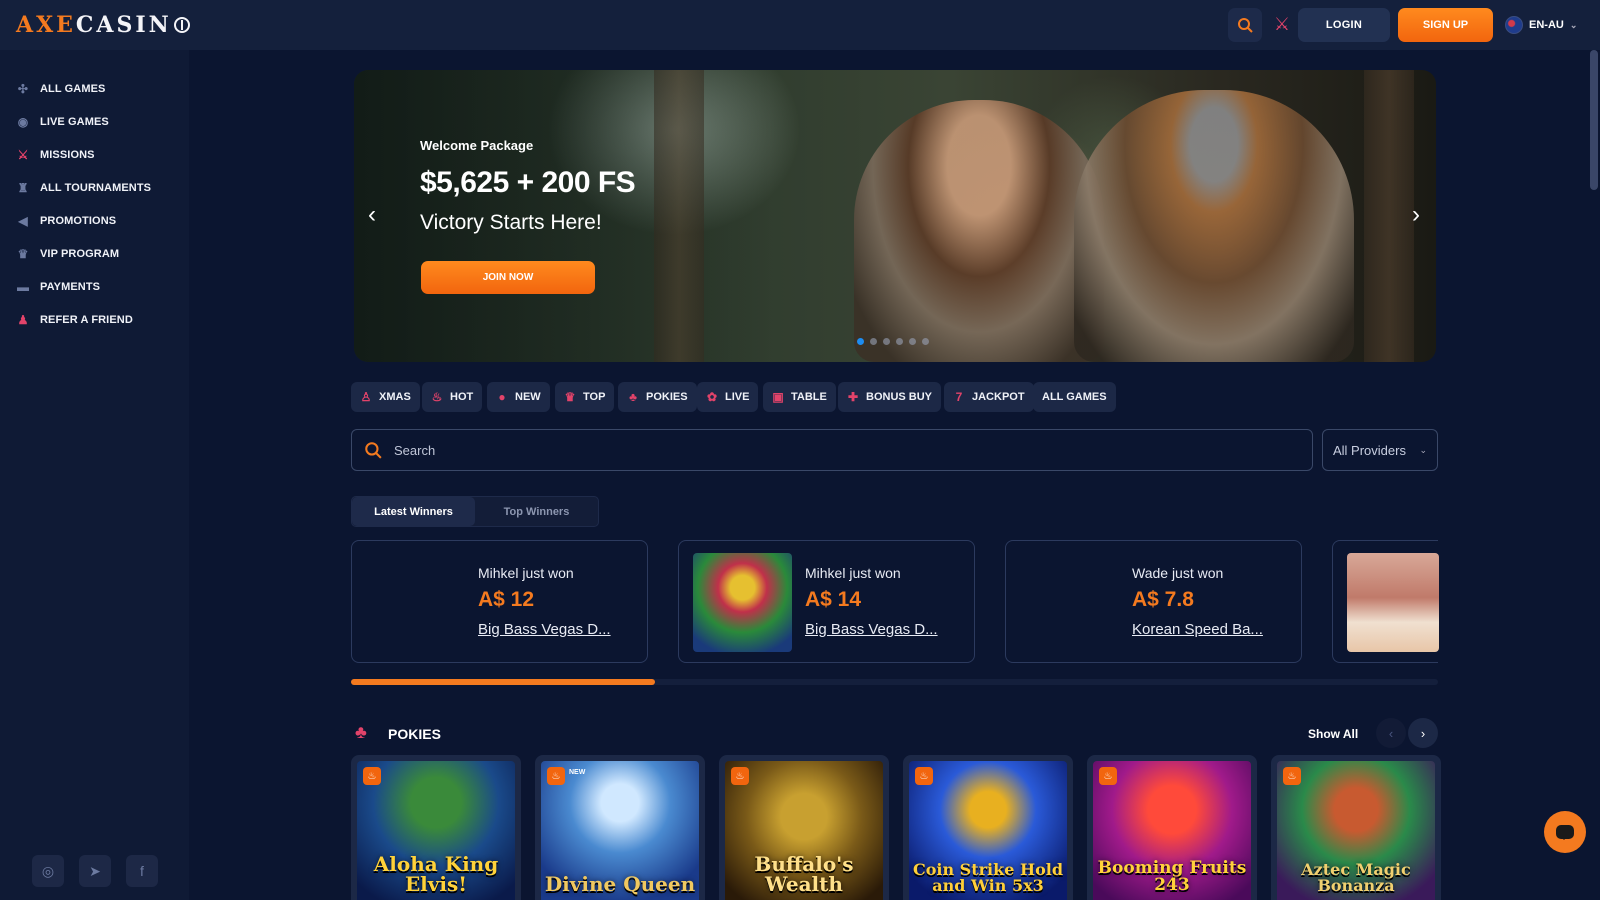 The height and width of the screenshot is (900, 1600). Describe the element at coordinates (1245, 25) in the screenshot. I see `search-button` at that location.